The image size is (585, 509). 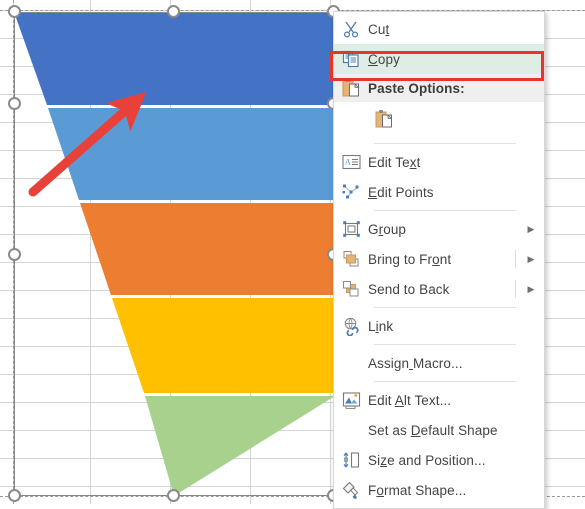 What do you see at coordinates (416, 88) in the screenshot?
I see `menu-item-label: Paste Options:` at bounding box center [416, 88].